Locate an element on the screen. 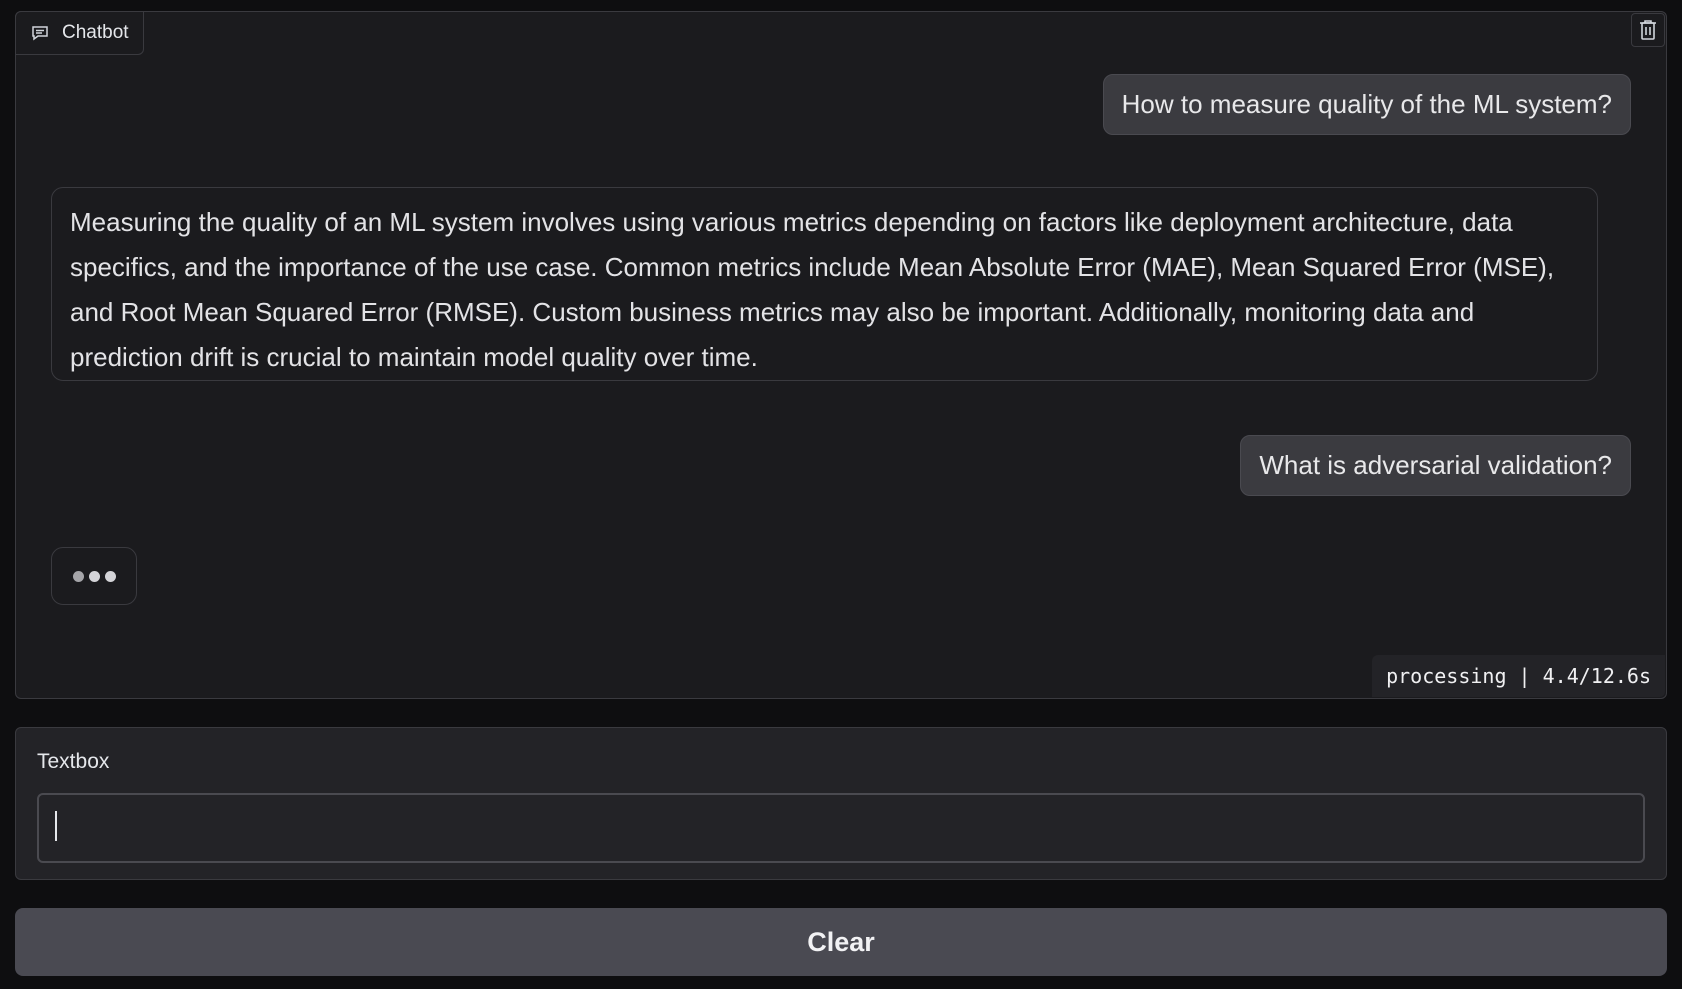  chatbot-label: Chatbot is located at coordinates (79, 33).